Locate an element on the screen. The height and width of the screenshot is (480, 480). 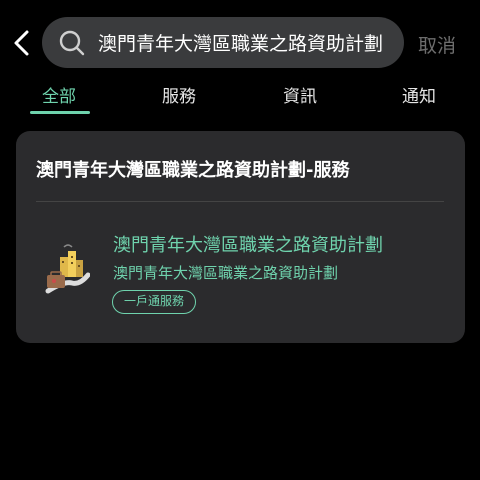
service-tag: 一戶通服務 is located at coordinates (154, 302).